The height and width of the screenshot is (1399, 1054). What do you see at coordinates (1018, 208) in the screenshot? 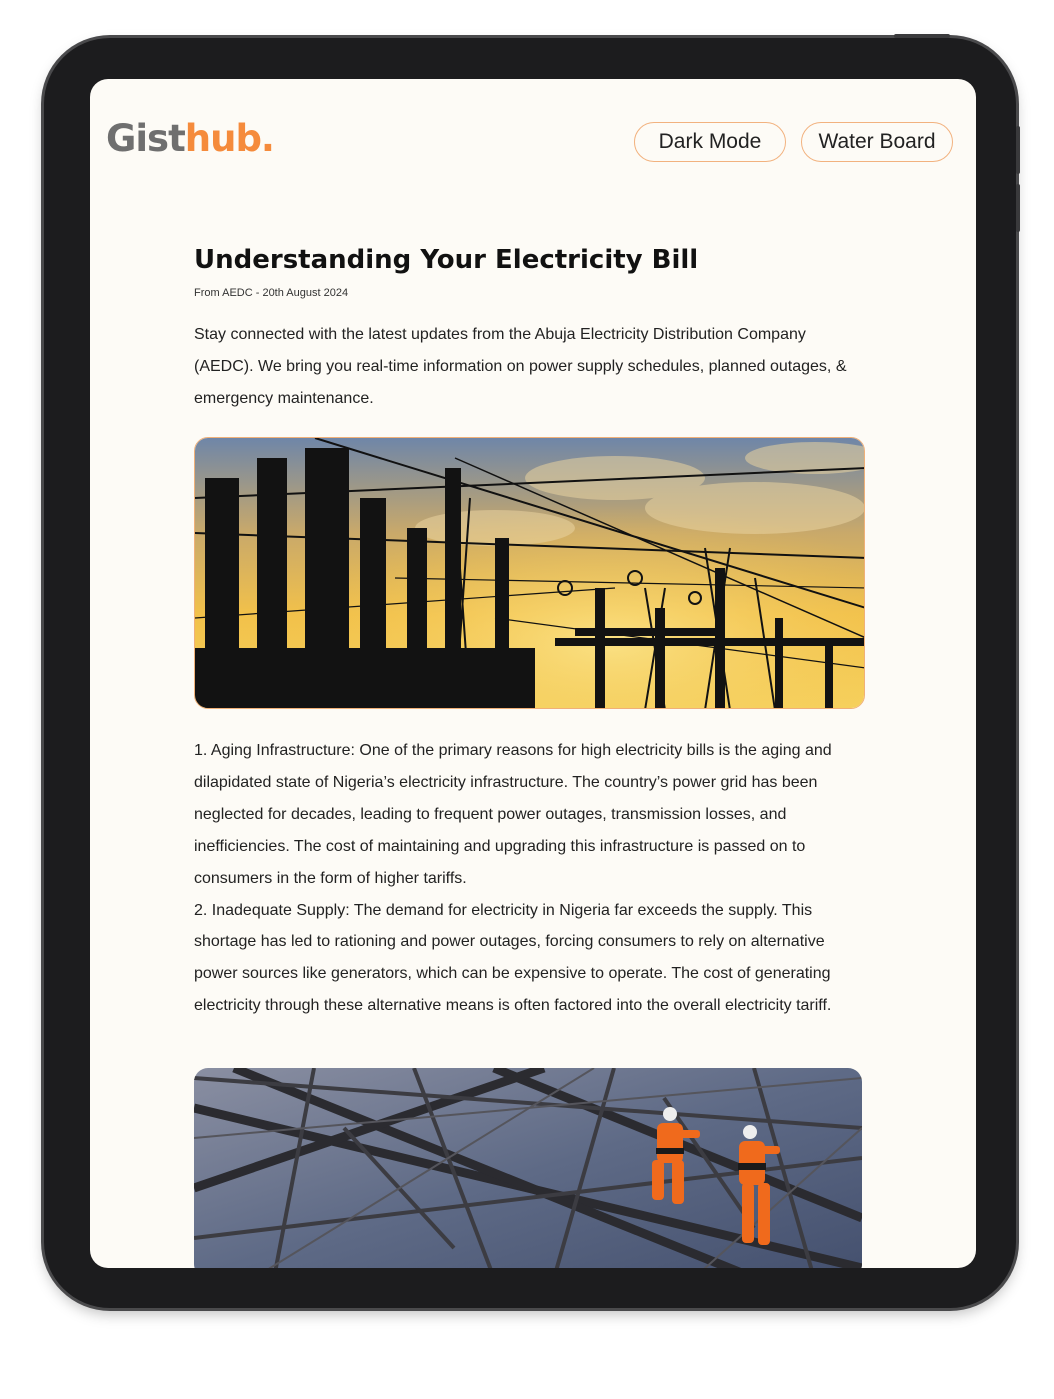
I see `device-volume-down-button` at bounding box center [1018, 208].